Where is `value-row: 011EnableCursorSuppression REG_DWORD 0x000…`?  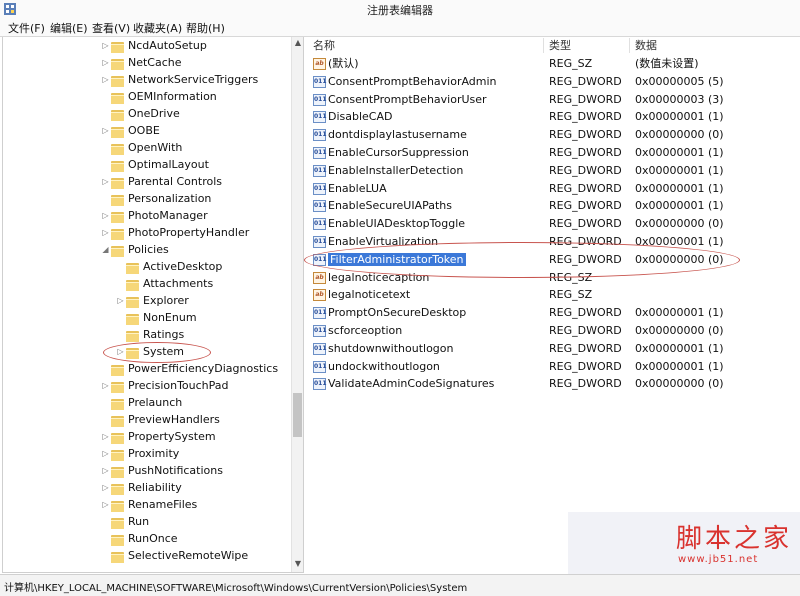 value-row: 011EnableCursorSuppression REG_DWORD 0x000… is located at coordinates (552, 153).